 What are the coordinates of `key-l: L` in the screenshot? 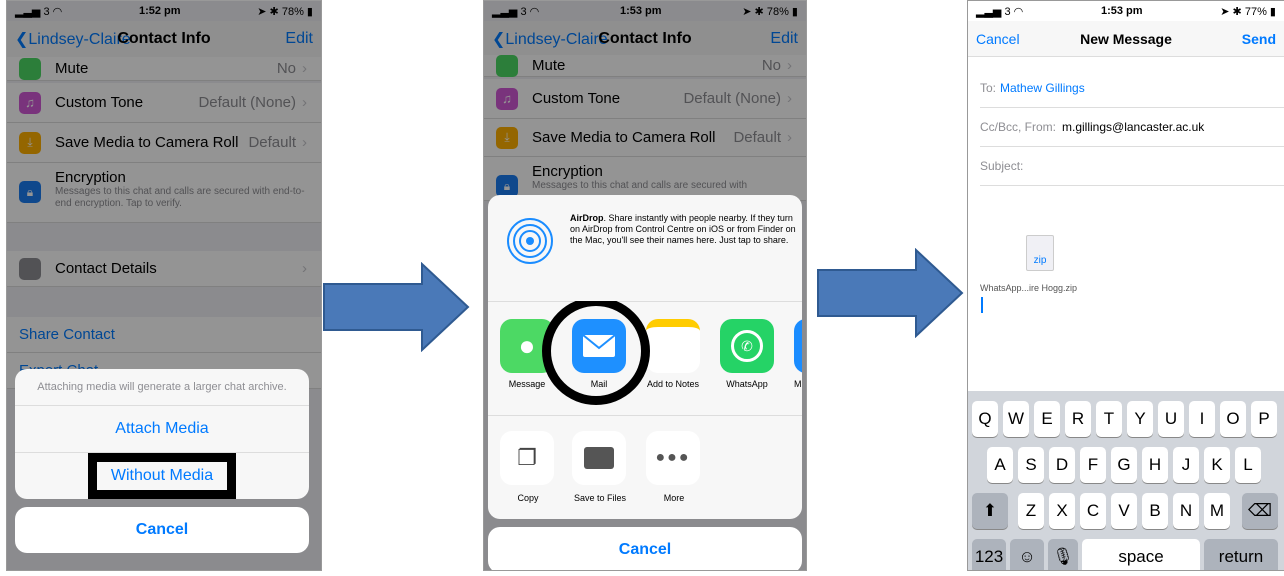 It's located at (1248, 465).